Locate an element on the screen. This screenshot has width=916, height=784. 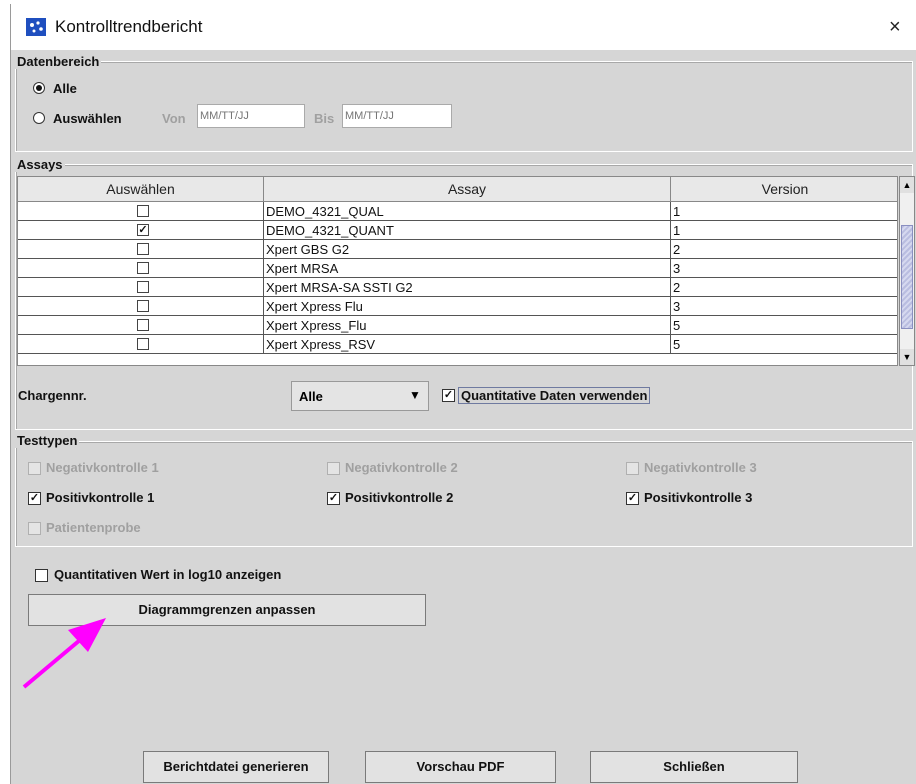
lot-label: Chargennr. is located at coordinates (52, 395).